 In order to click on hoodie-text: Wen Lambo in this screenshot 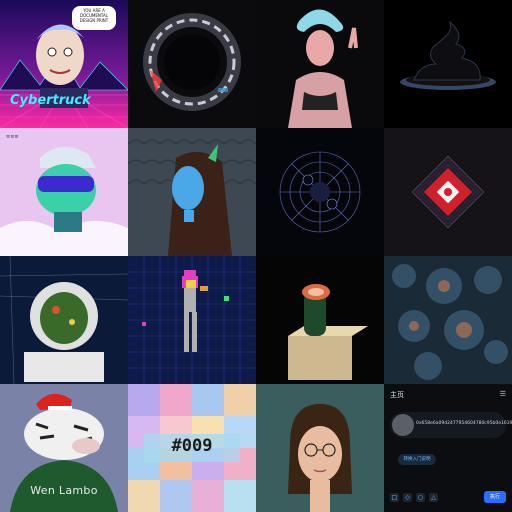, I will do `click(64, 490)`.